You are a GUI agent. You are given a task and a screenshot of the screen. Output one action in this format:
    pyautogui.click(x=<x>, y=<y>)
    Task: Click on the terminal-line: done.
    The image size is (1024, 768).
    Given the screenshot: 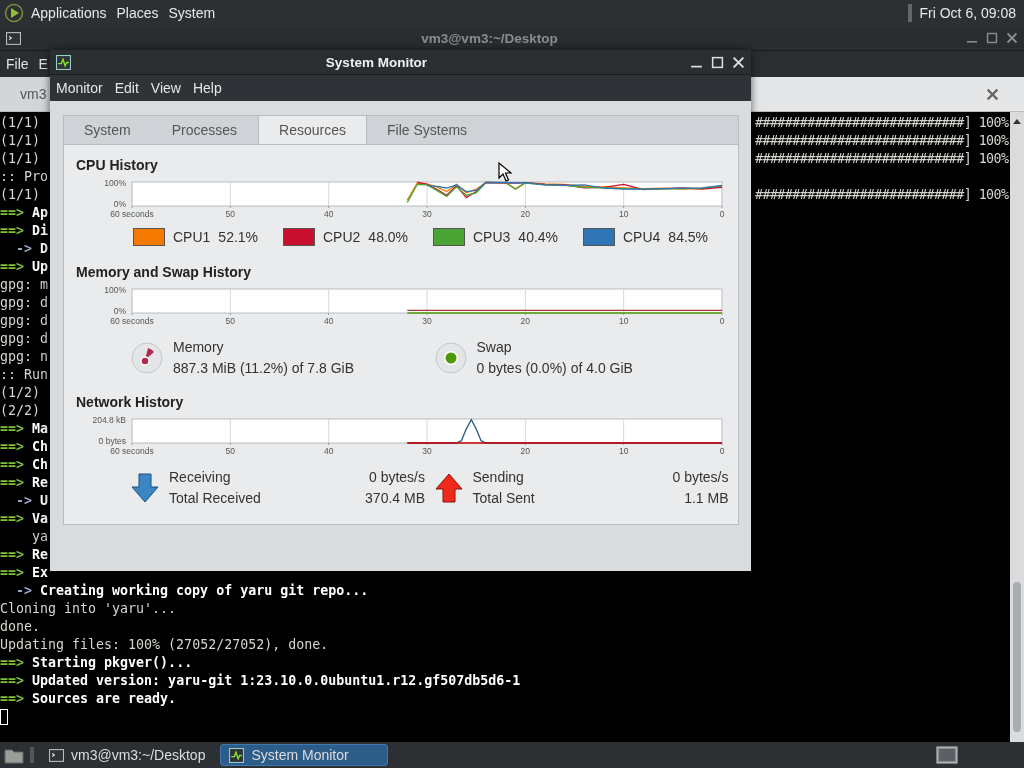 What is the action you would take?
    pyautogui.click(x=20, y=627)
    